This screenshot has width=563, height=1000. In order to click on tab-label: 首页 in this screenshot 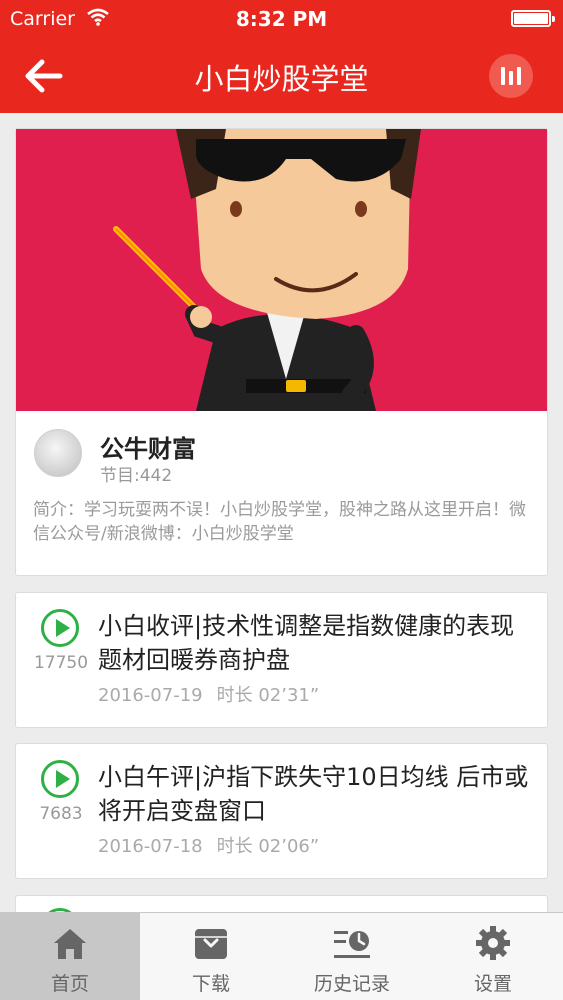, I will do `click(69, 984)`.